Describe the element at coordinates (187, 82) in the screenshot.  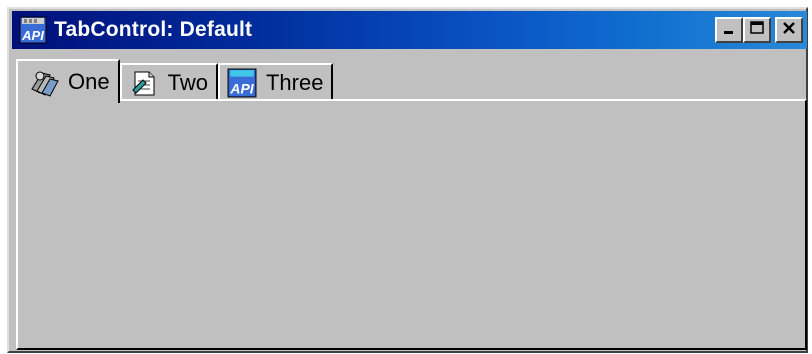
I see `tab-two-label: Two` at that location.